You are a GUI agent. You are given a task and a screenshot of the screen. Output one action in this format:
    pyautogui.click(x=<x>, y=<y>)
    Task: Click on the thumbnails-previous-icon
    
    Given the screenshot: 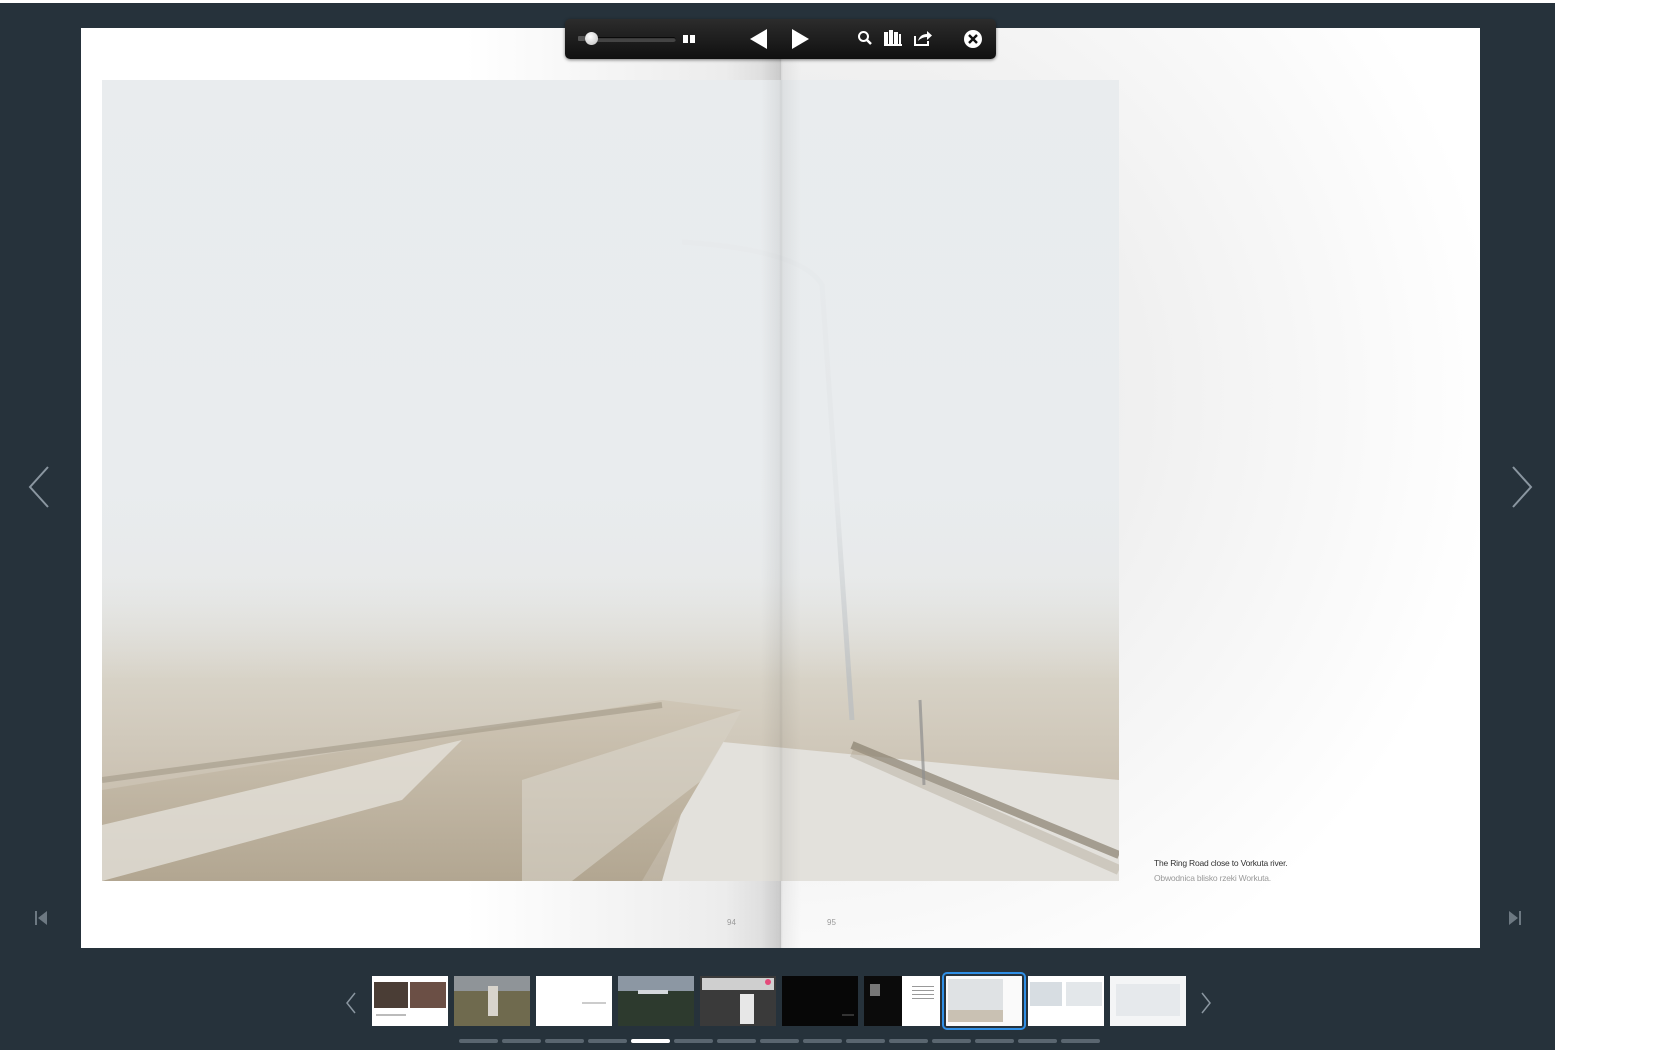 What is the action you would take?
    pyautogui.click(x=351, y=1003)
    